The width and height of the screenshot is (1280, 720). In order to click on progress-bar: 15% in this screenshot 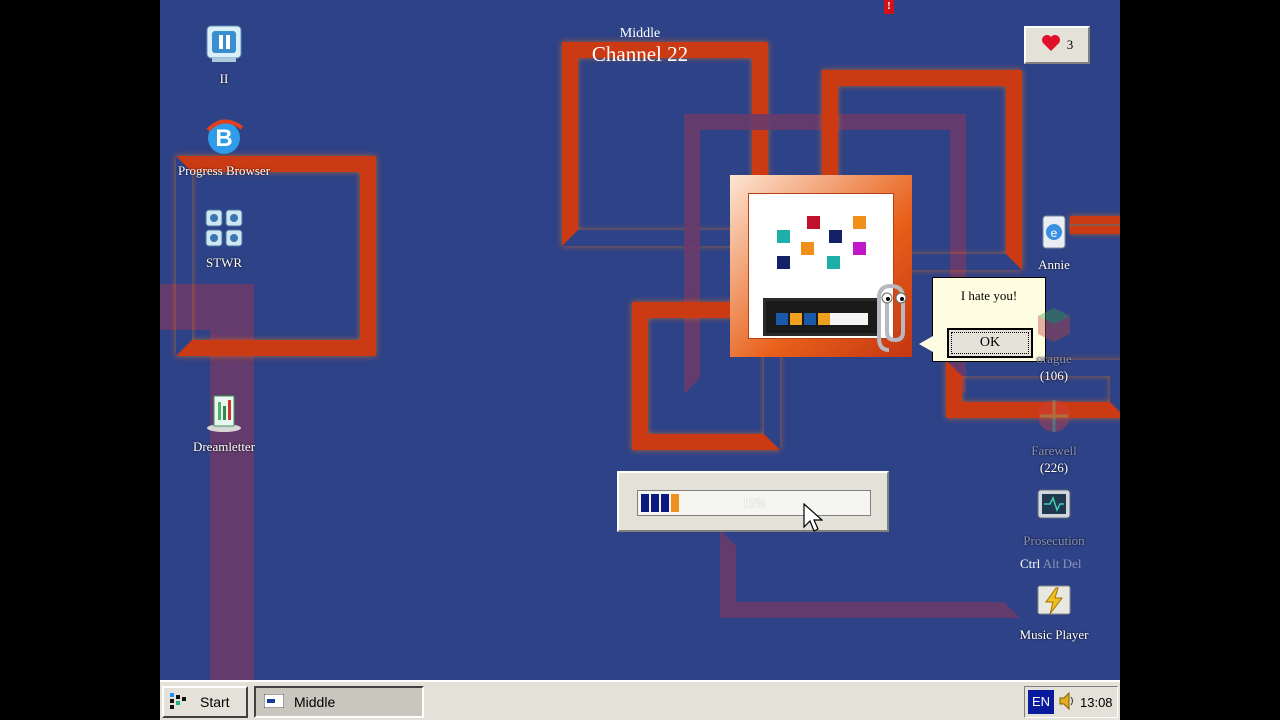, I will do `click(754, 503)`.